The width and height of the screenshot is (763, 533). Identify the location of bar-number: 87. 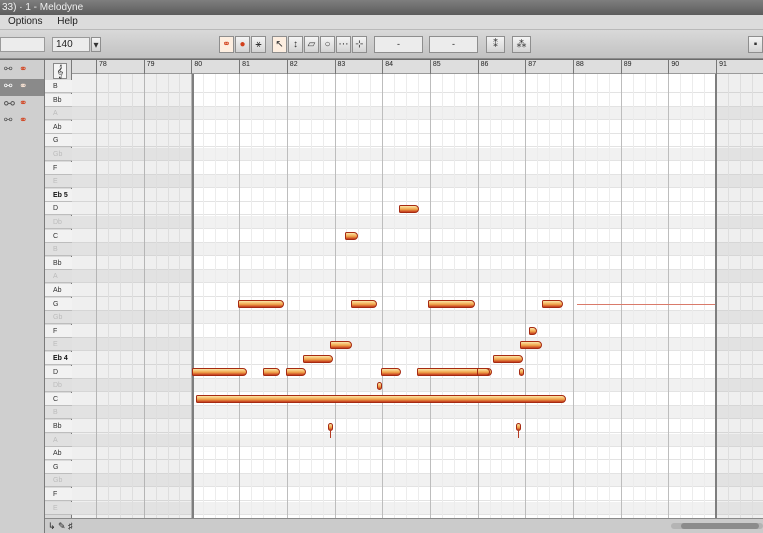
(532, 64).